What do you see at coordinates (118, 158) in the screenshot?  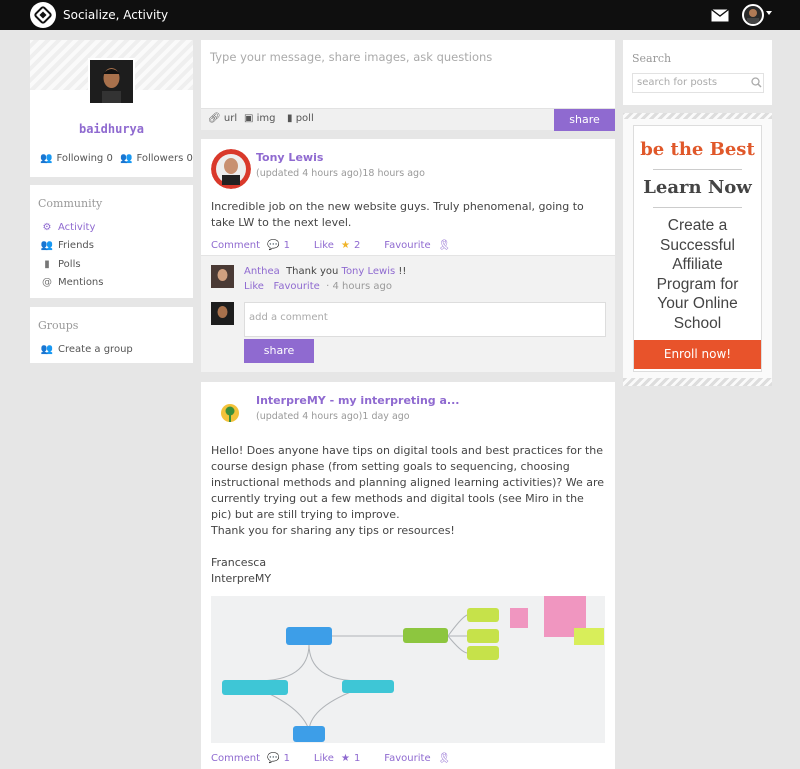 I see `profile-stats: 👥 Following 0 👥 Followers 0` at bounding box center [118, 158].